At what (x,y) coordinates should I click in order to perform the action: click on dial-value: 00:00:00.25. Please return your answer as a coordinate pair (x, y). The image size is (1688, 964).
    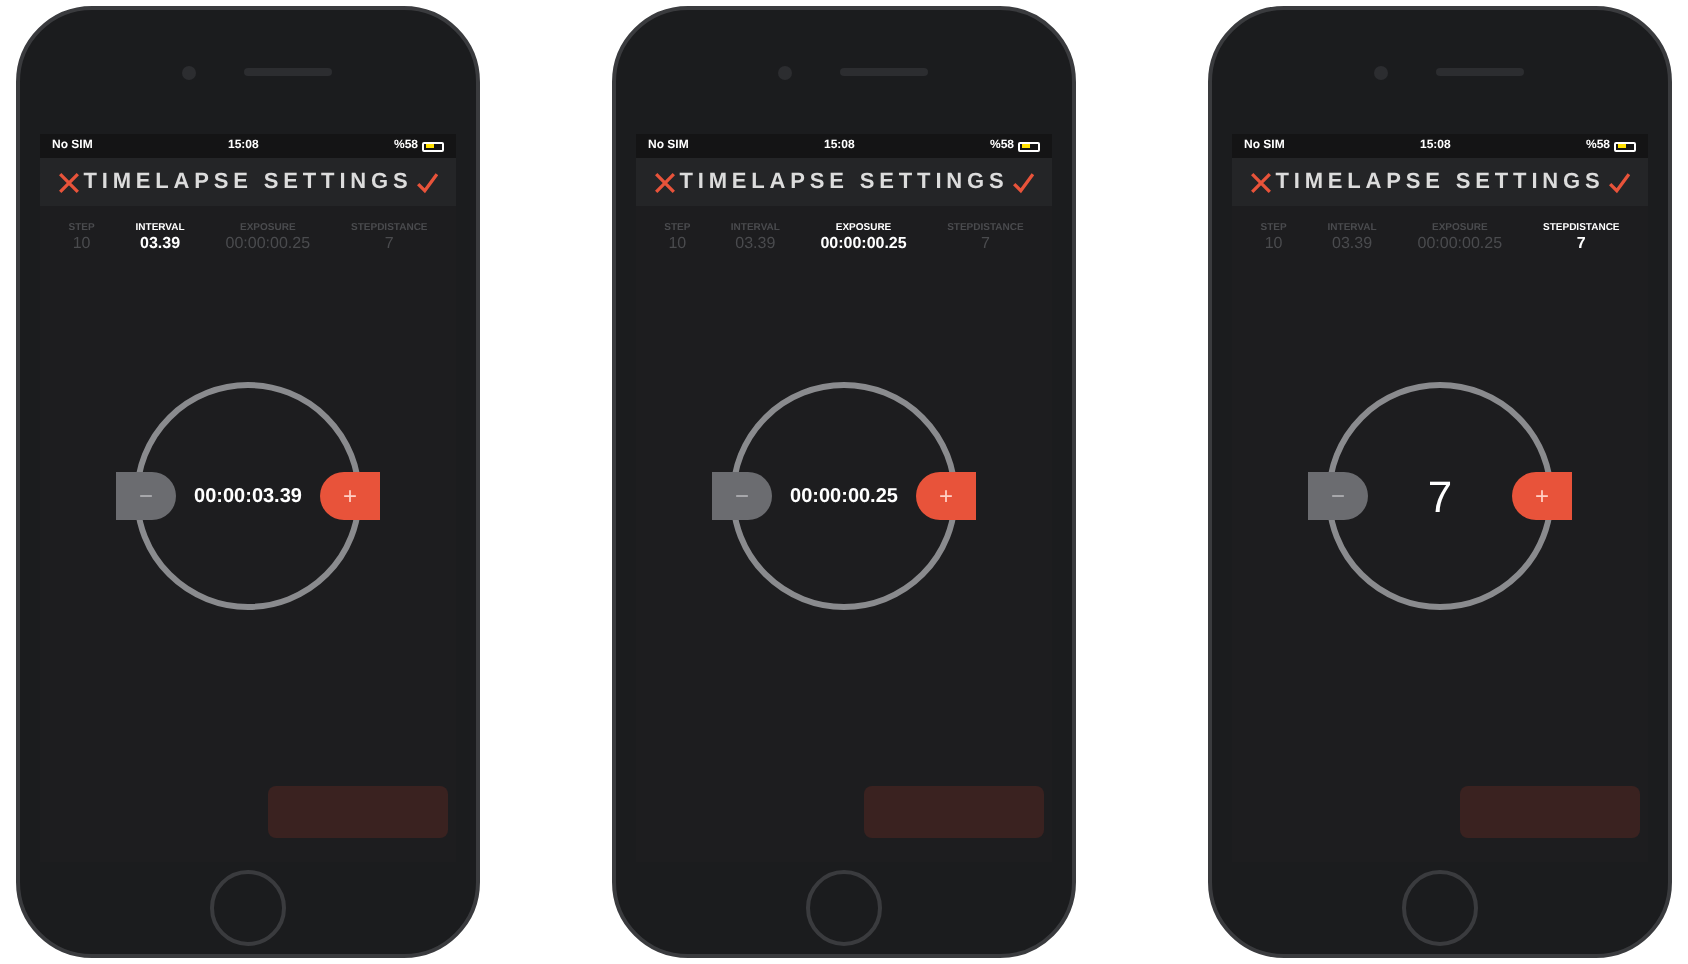
    Looking at the image, I should click on (844, 497).